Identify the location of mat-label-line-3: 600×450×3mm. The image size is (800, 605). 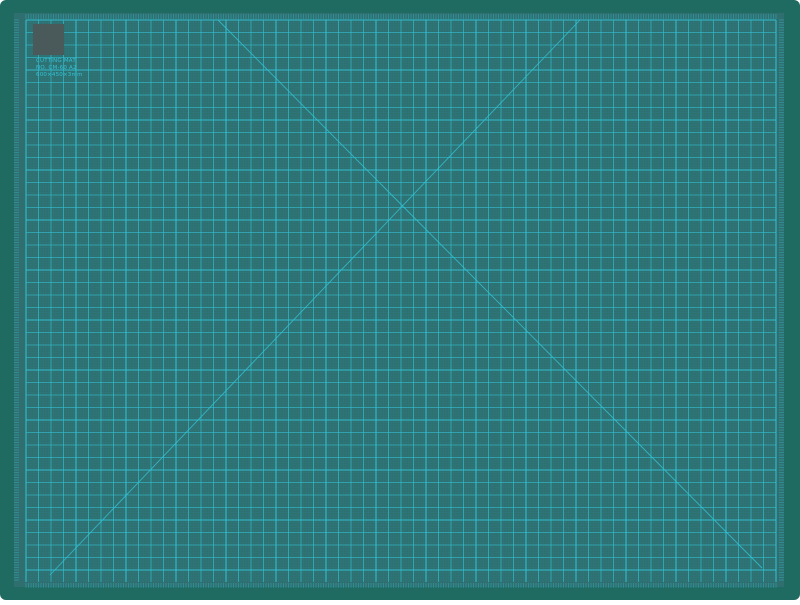
(59, 75).